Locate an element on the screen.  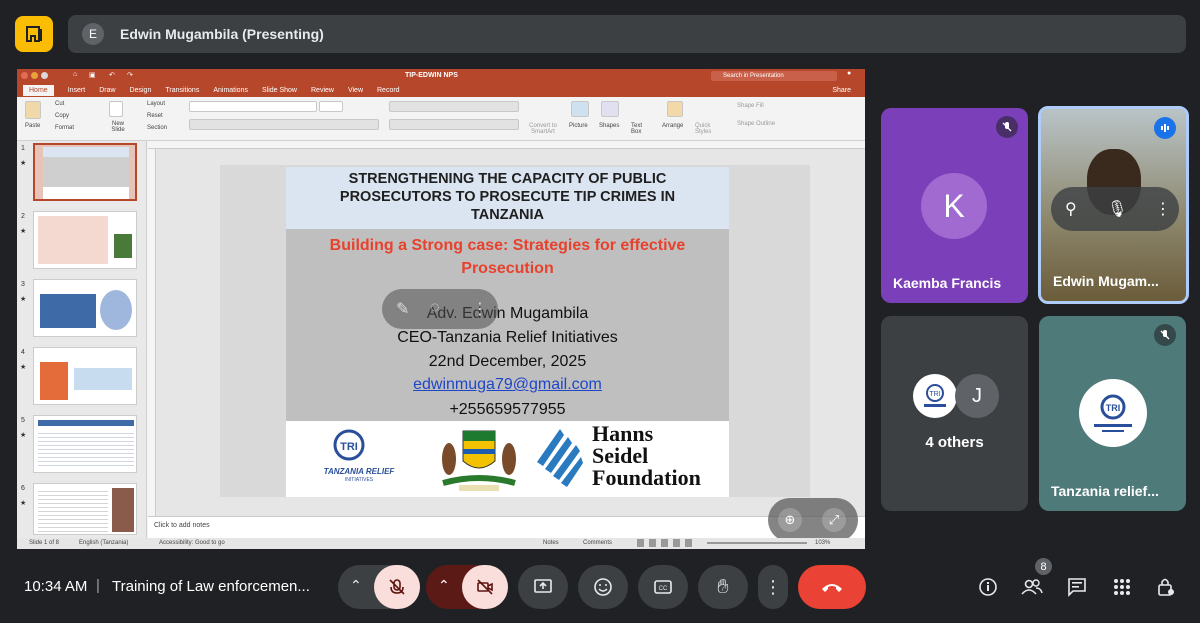
font-family-select is located at coordinates (253, 106).